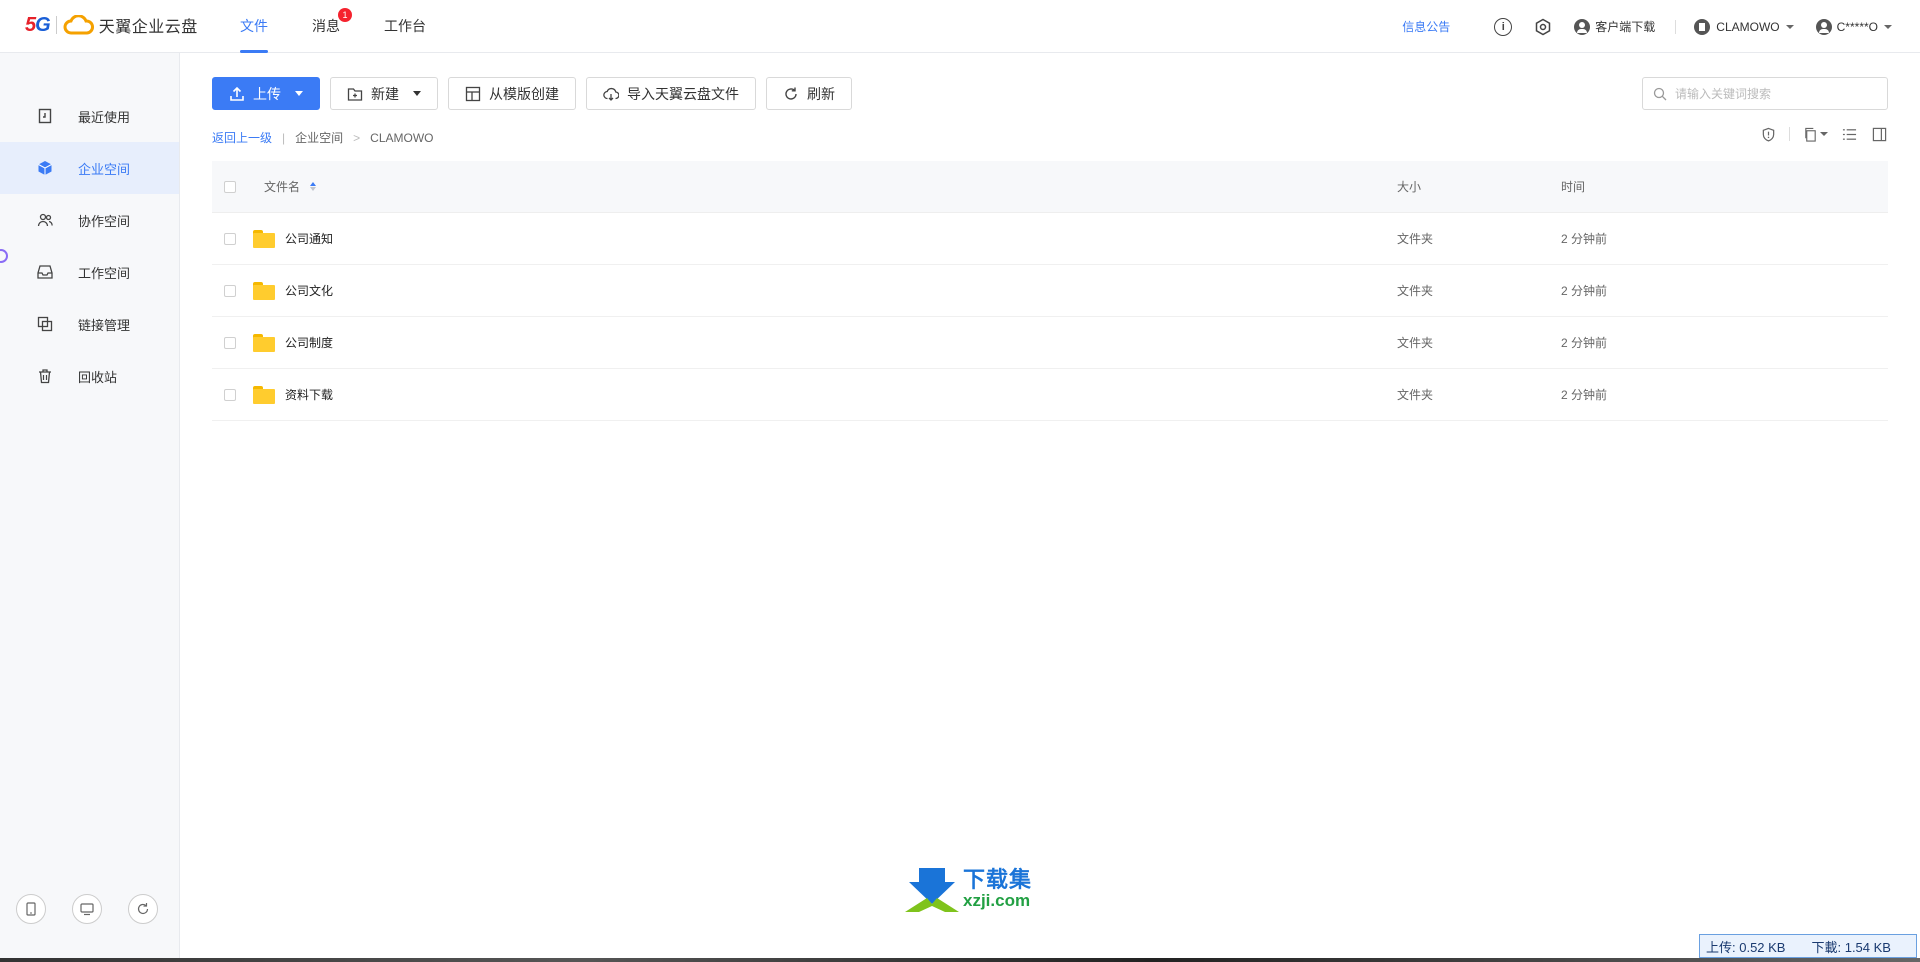  I want to click on sidebar-item-enterprise-space: 企业空间, so click(89, 168).